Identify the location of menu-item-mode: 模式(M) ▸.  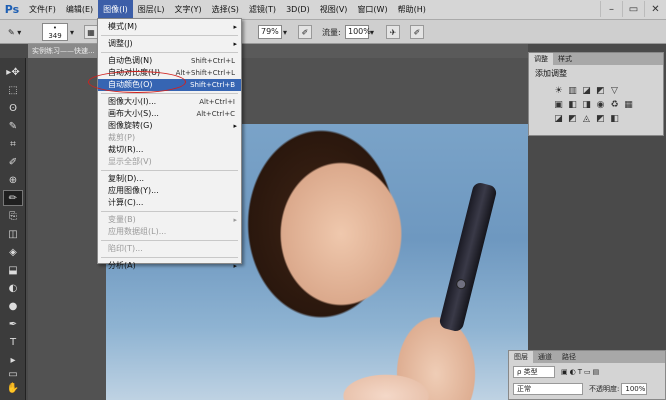
(169, 27).